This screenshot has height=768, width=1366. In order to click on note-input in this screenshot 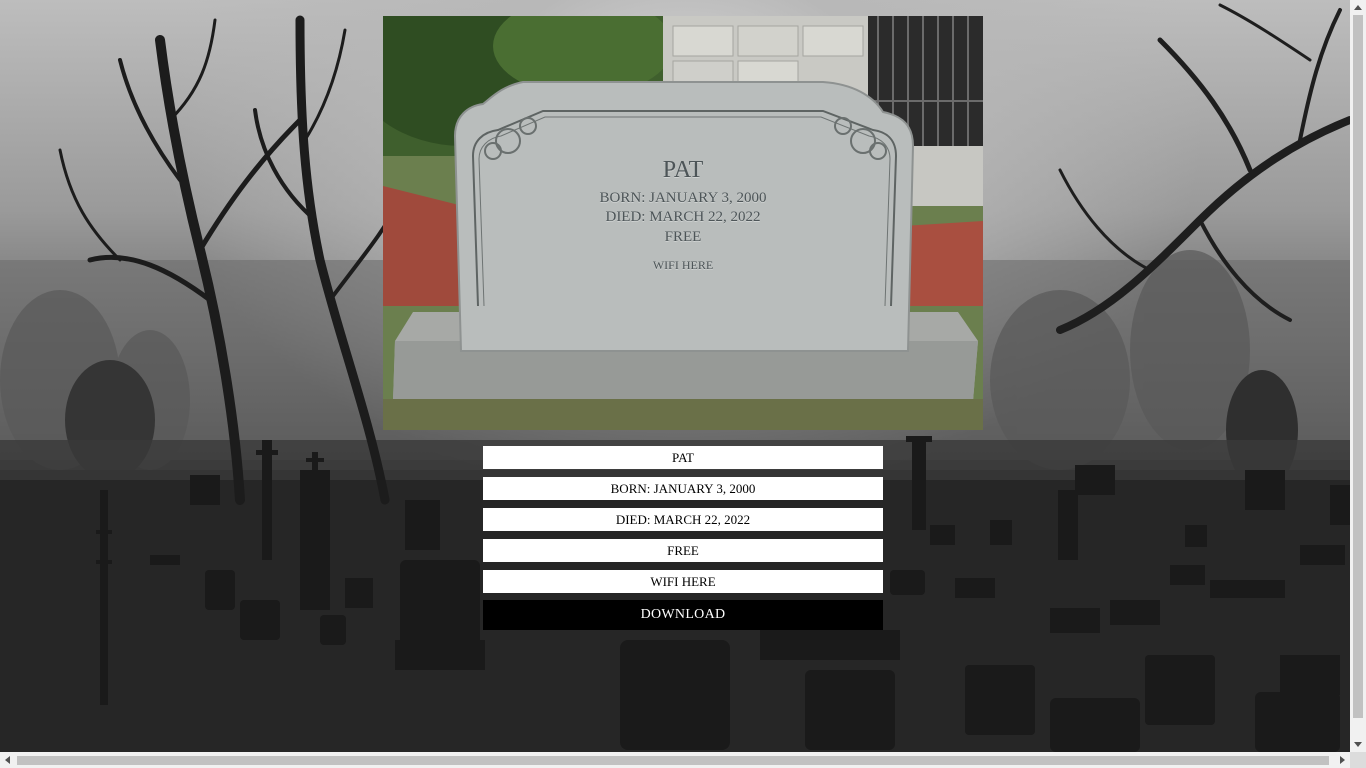, I will do `click(683, 550)`.